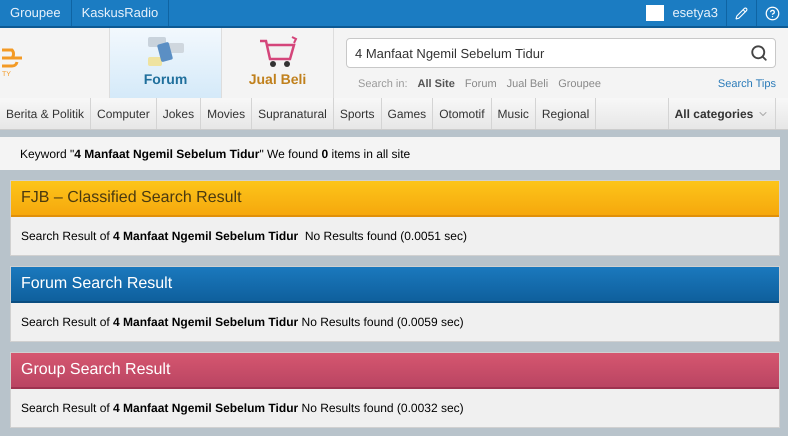 The height and width of the screenshot is (436, 788). I want to click on result-text: Search Result of 4 Manfaat Ngemil Sebelum Tidur No Results found (0.0032 sec), so click(242, 408).